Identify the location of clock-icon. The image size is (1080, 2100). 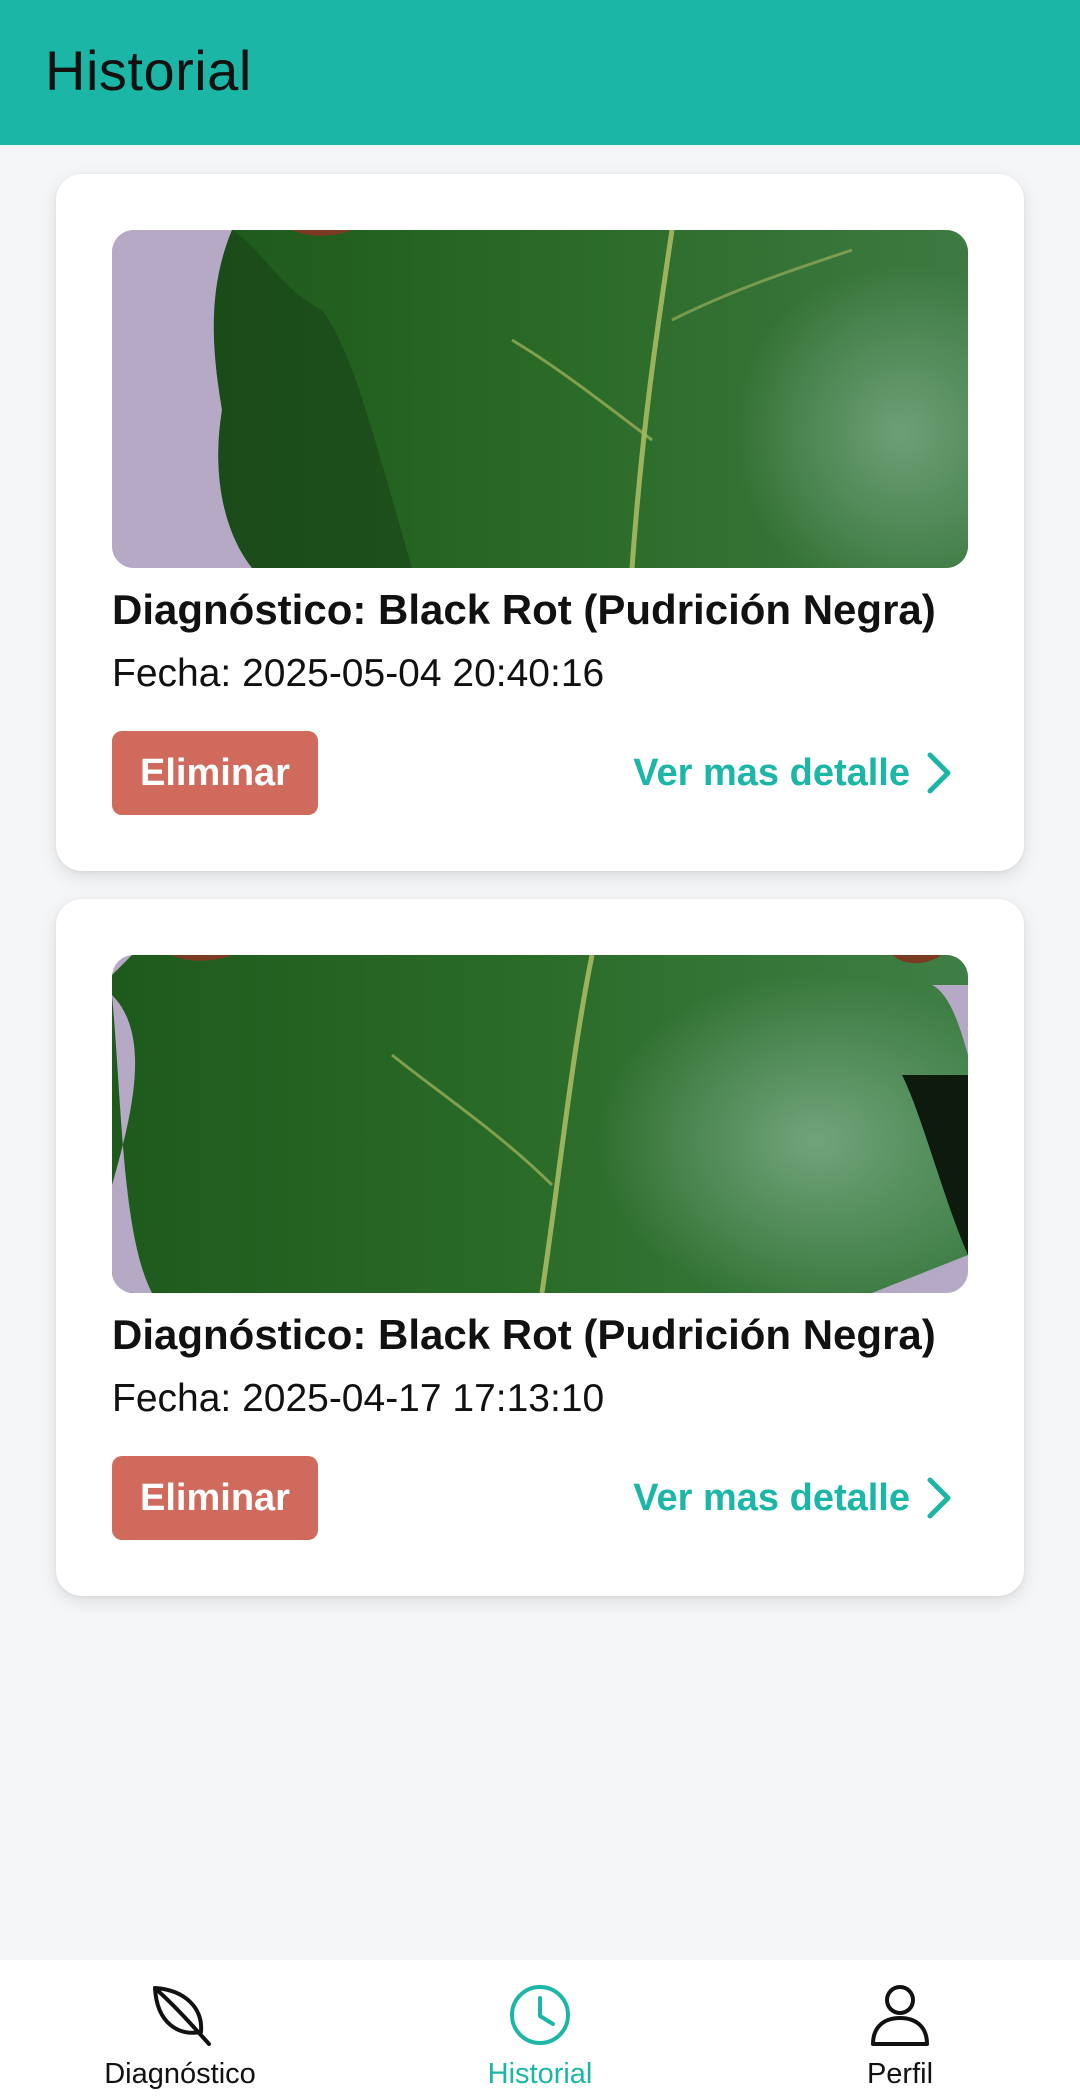
(540, 2015).